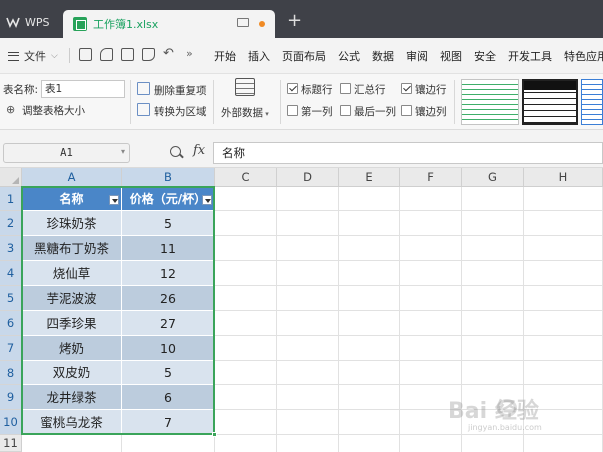  Describe the element at coordinates (168, 323) in the screenshot. I see `cell-price: 27` at that location.